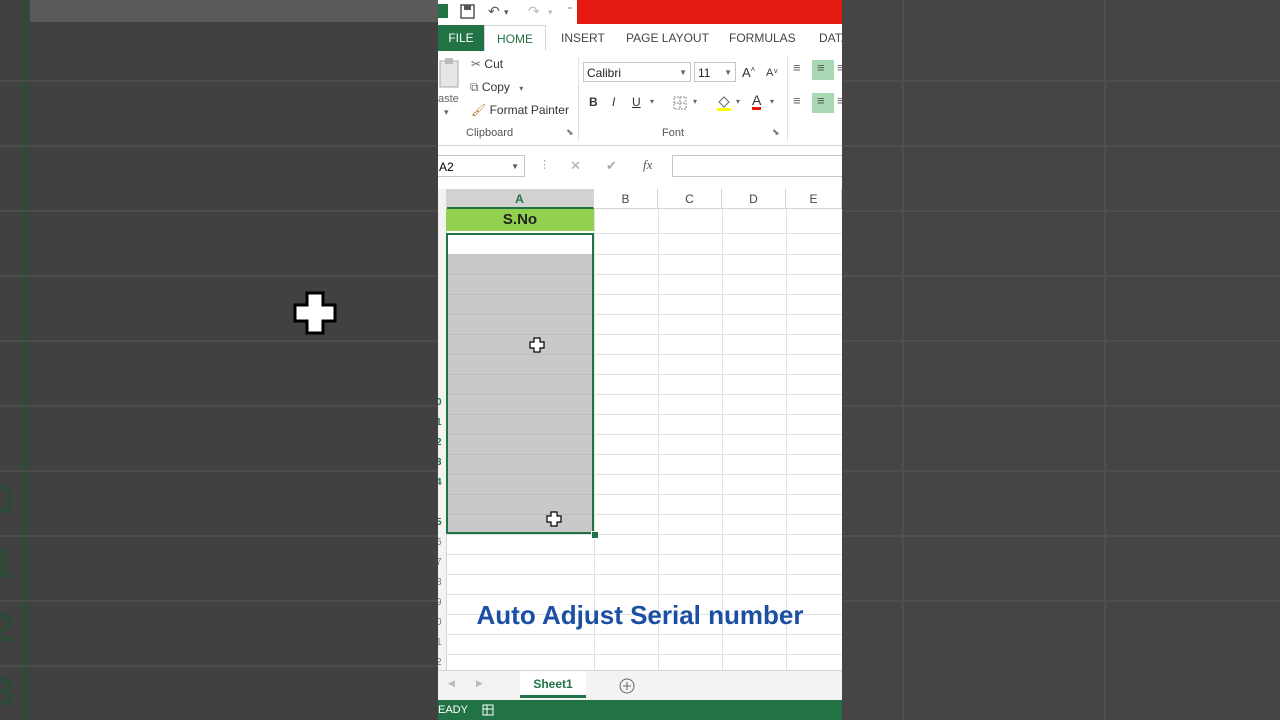 This screenshot has width=1280, height=720. Describe the element at coordinates (479, 683) in the screenshot. I see `scroll-right-icon: ▶` at that location.